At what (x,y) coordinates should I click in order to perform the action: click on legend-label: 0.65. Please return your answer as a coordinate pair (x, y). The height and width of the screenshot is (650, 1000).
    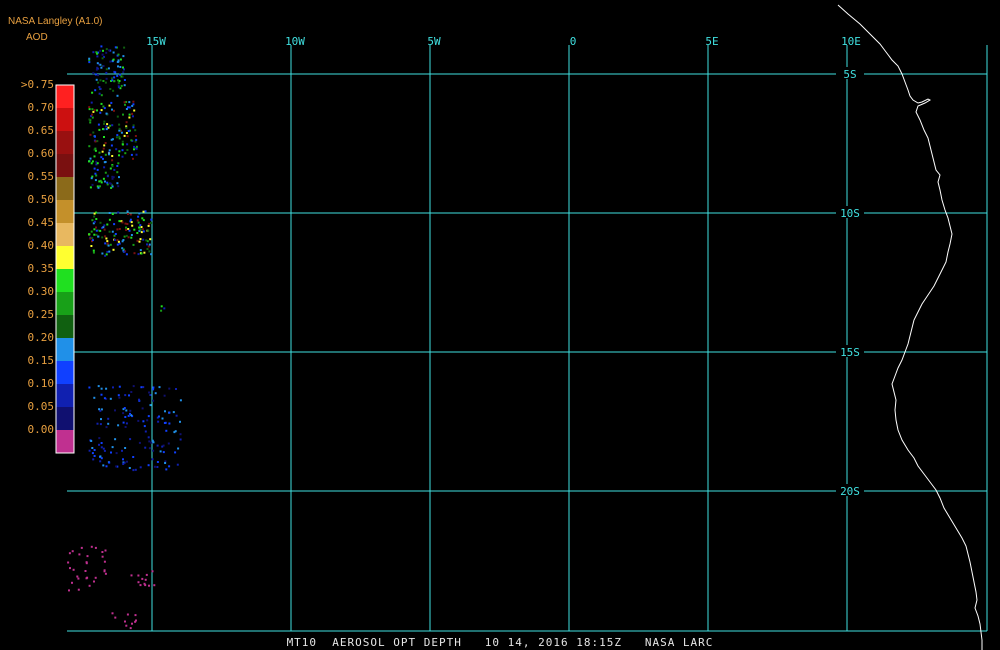
    Looking at the image, I should click on (41, 130).